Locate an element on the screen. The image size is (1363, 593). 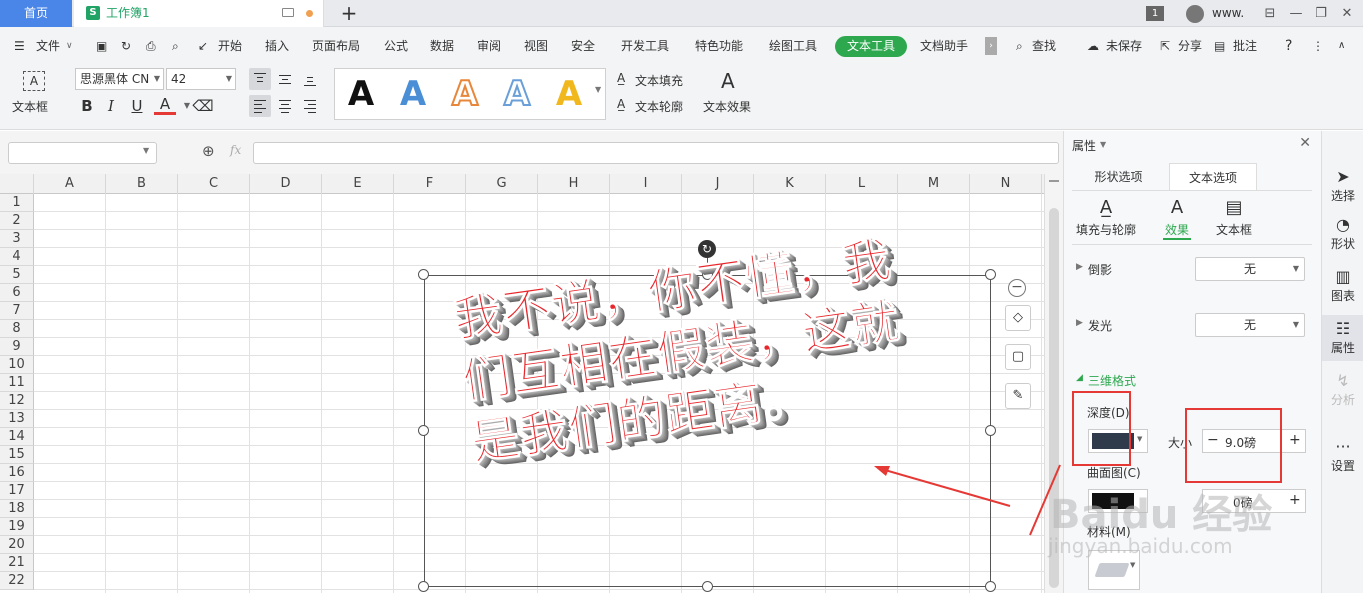
search-button: 查找 is located at coordinates (1044, 46).